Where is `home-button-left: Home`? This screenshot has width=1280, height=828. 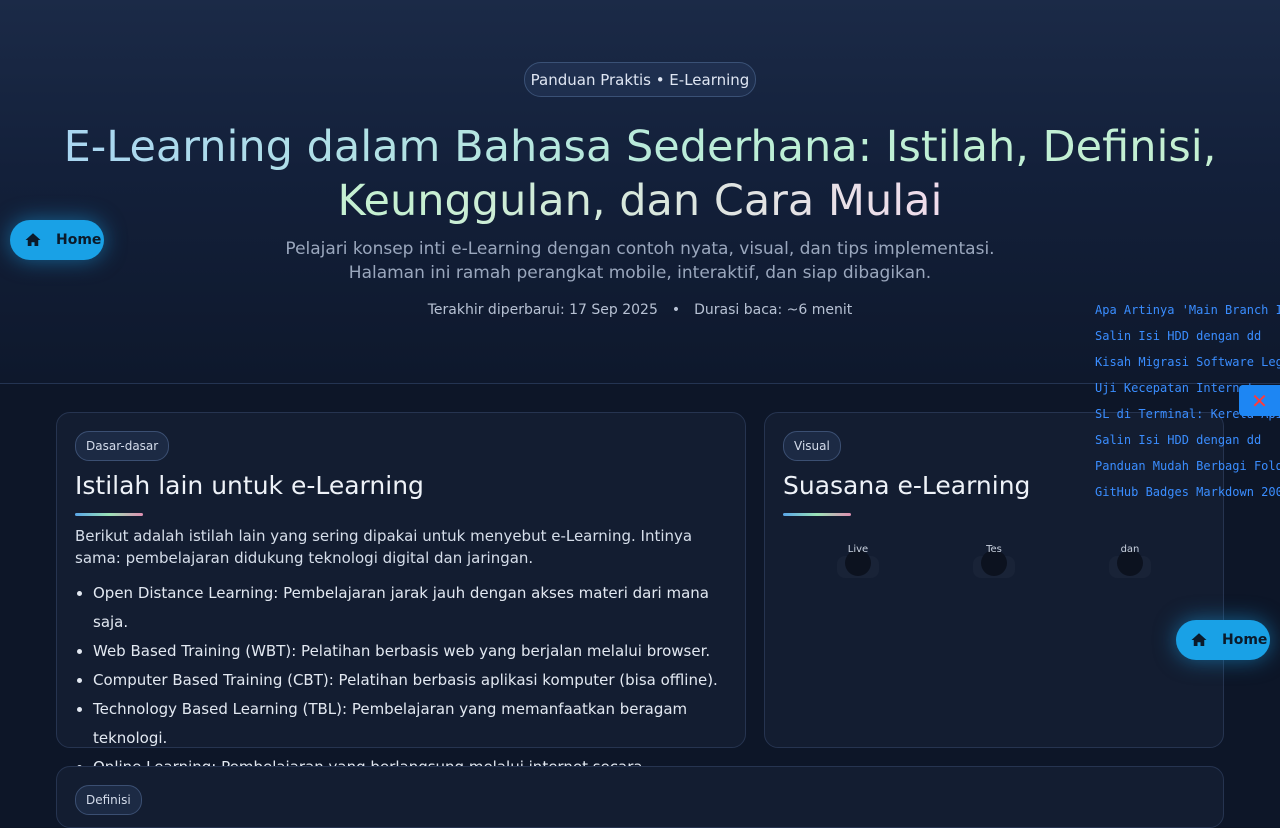 home-button-left: Home is located at coordinates (57, 240).